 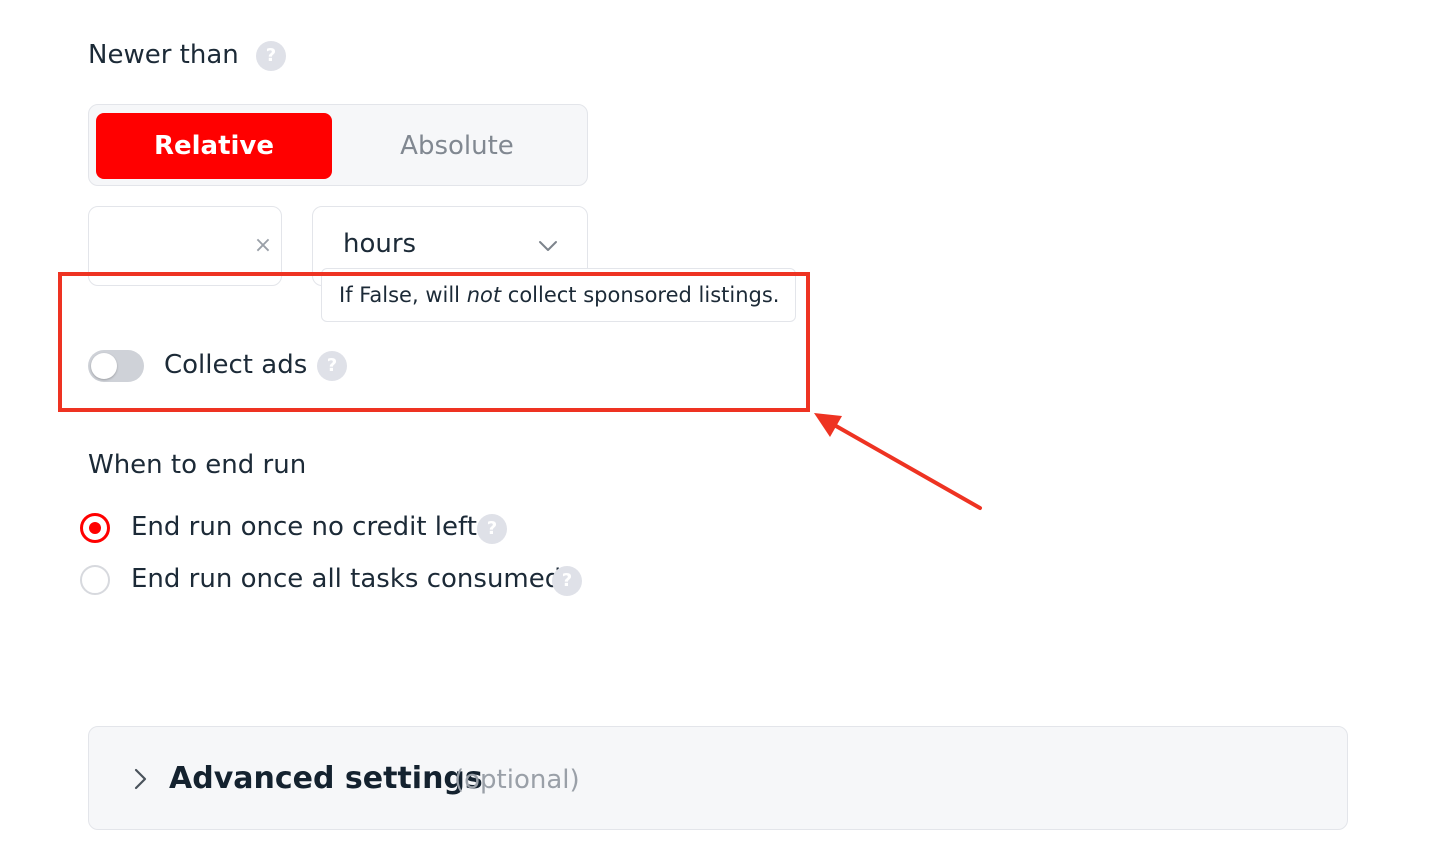 What do you see at coordinates (457, 146) in the screenshot?
I see `absolute-button: Absolute` at bounding box center [457, 146].